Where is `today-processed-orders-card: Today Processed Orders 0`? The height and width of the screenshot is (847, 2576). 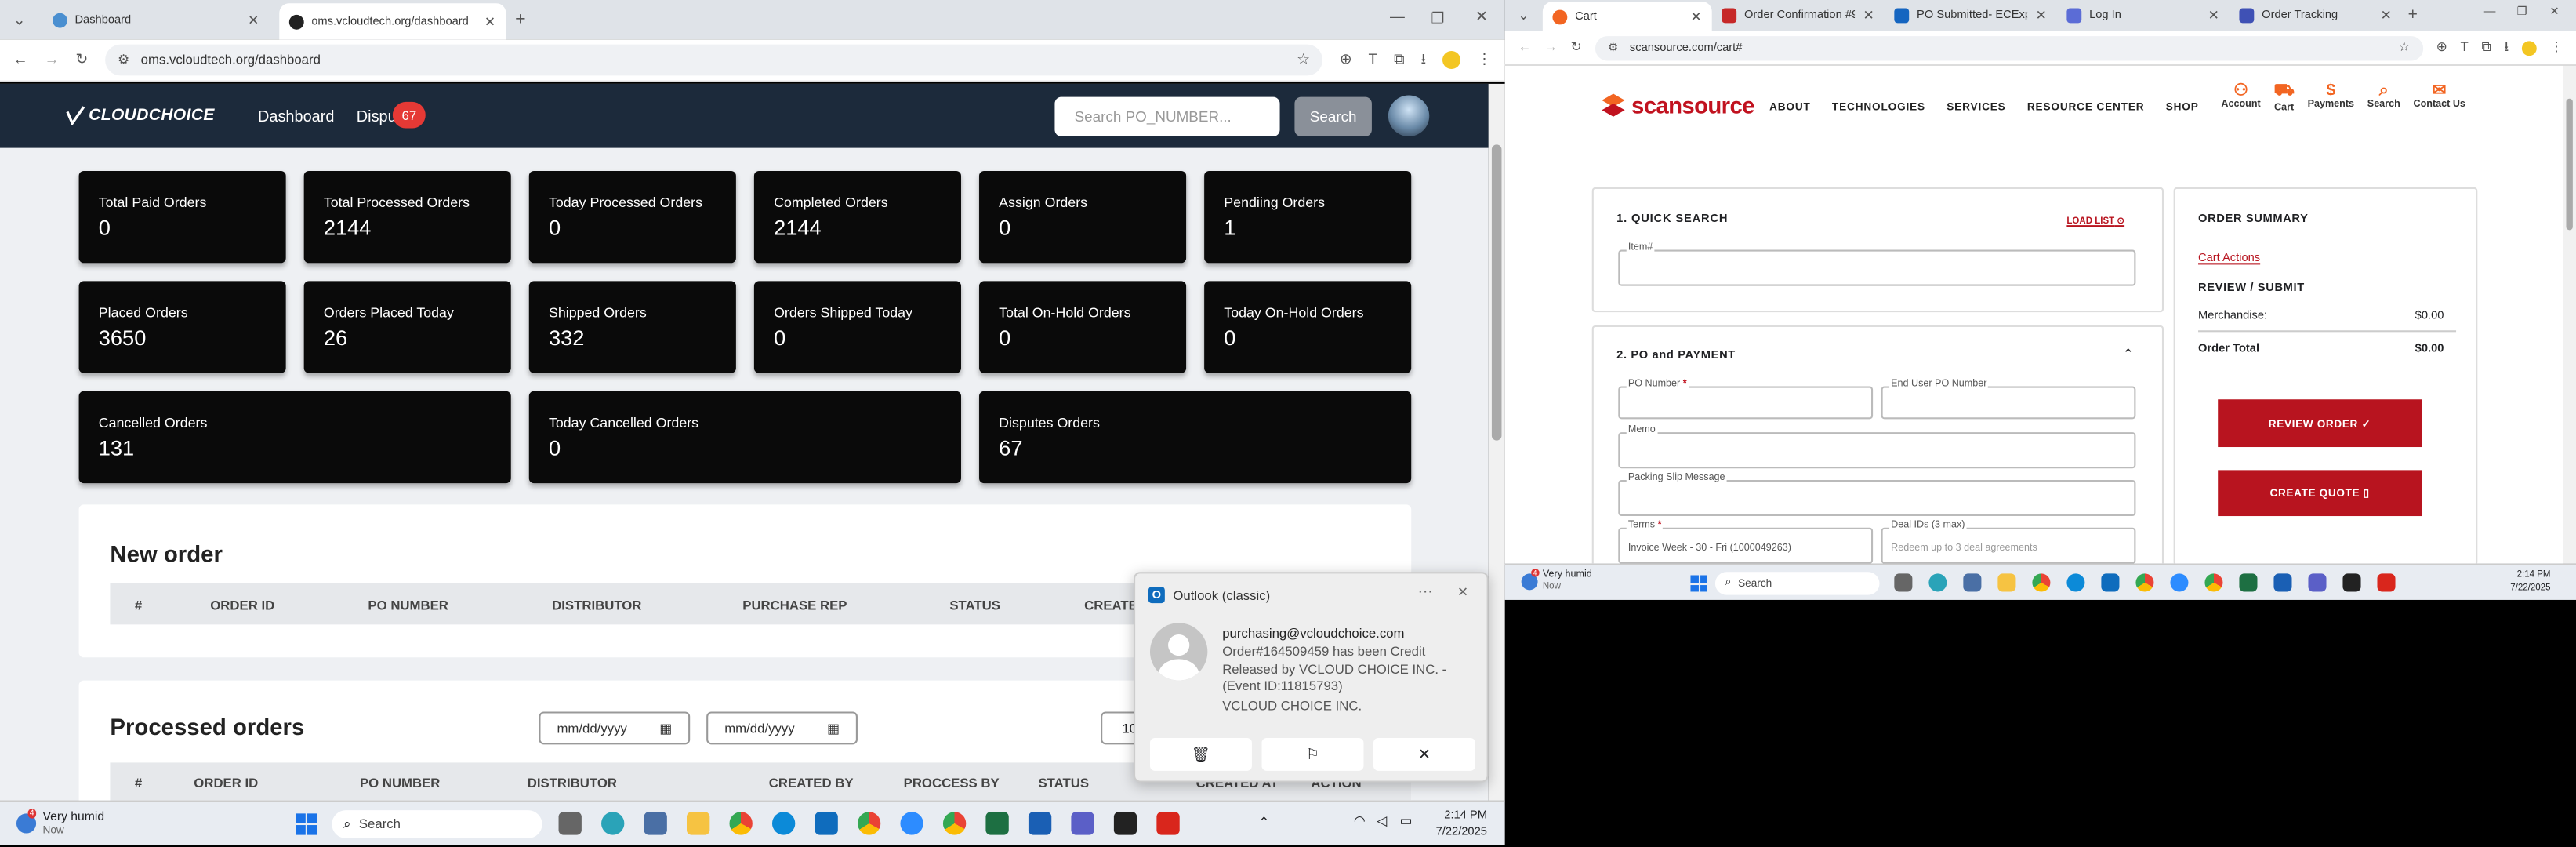 today-processed-orders-card: Today Processed Orders 0 is located at coordinates (632, 217).